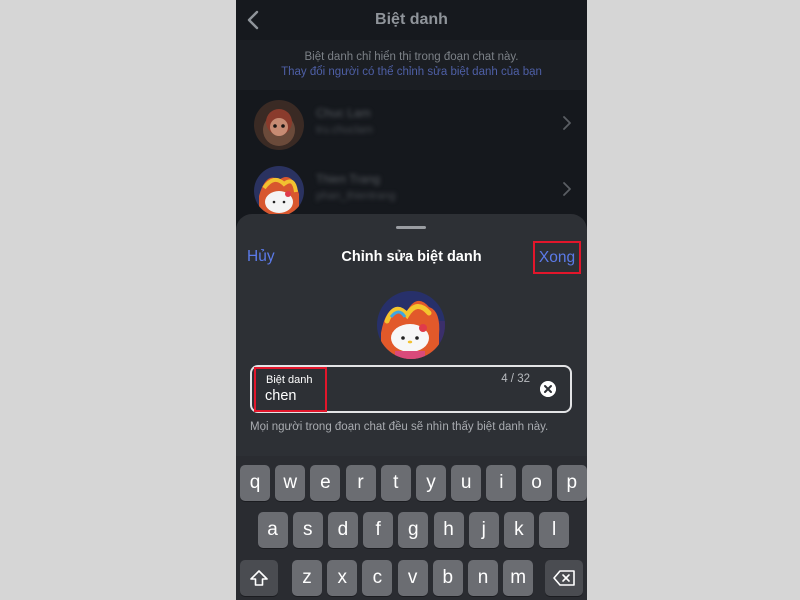 The width and height of the screenshot is (800, 600). What do you see at coordinates (518, 530) in the screenshot?
I see `key-k: k` at bounding box center [518, 530].